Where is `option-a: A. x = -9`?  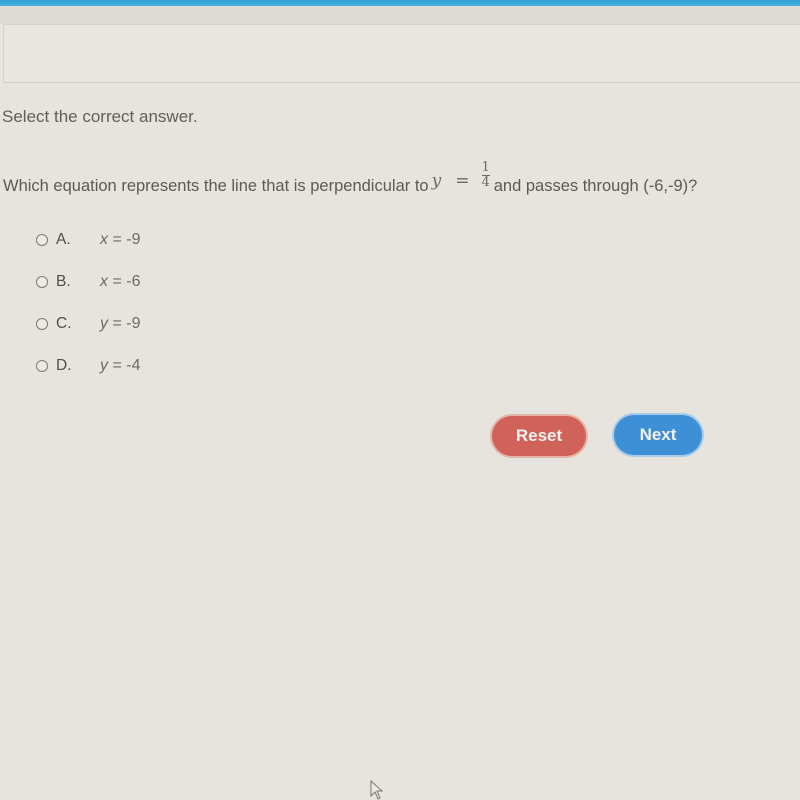
option-a: A. x = -9 is located at coordinates (88, 240).